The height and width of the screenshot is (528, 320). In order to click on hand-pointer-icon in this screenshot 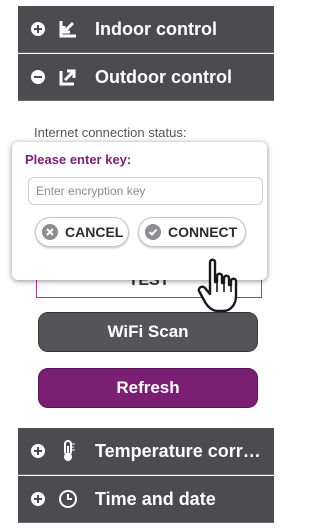, I will do `click(217, 285)`.